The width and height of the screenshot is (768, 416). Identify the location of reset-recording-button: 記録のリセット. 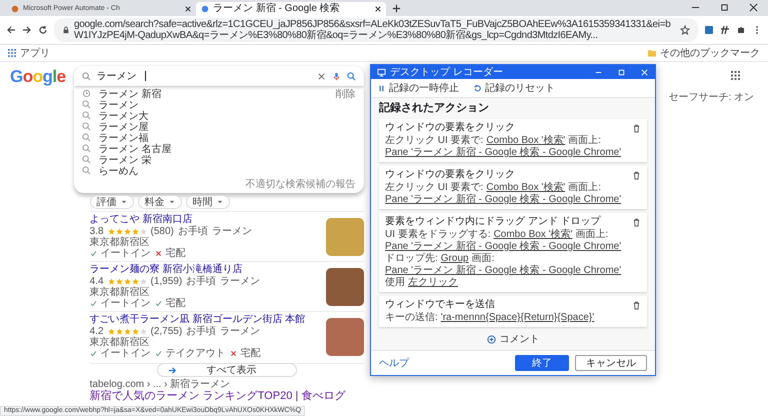
(514, 88).